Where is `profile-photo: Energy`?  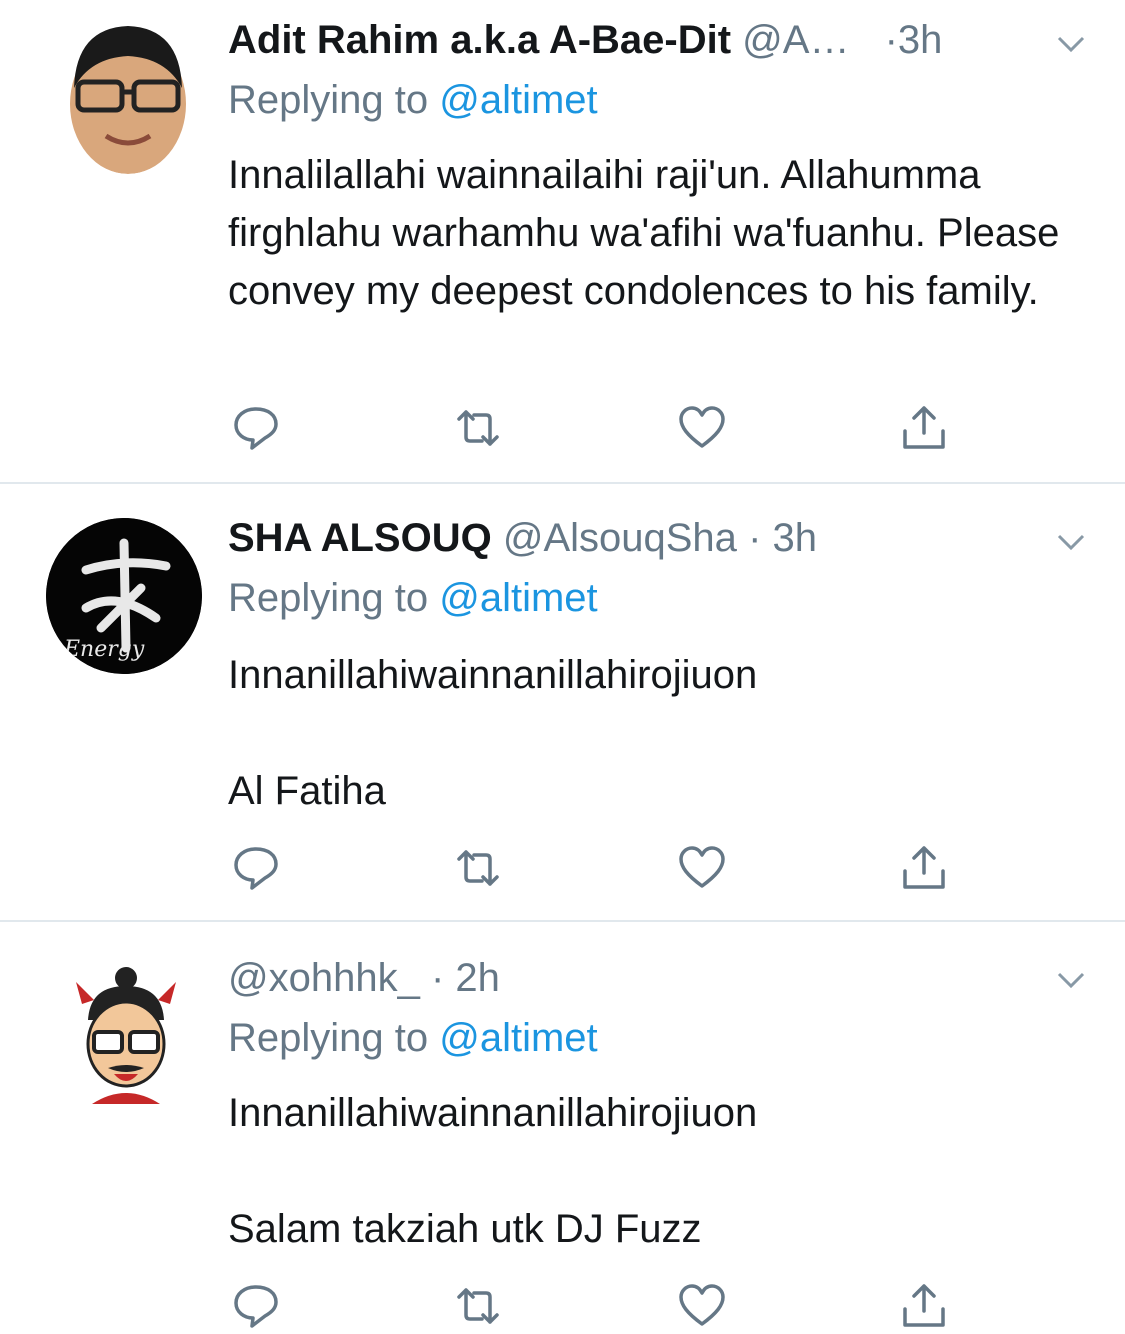 profile-photo: Energy is located at coordinates (124, 596).